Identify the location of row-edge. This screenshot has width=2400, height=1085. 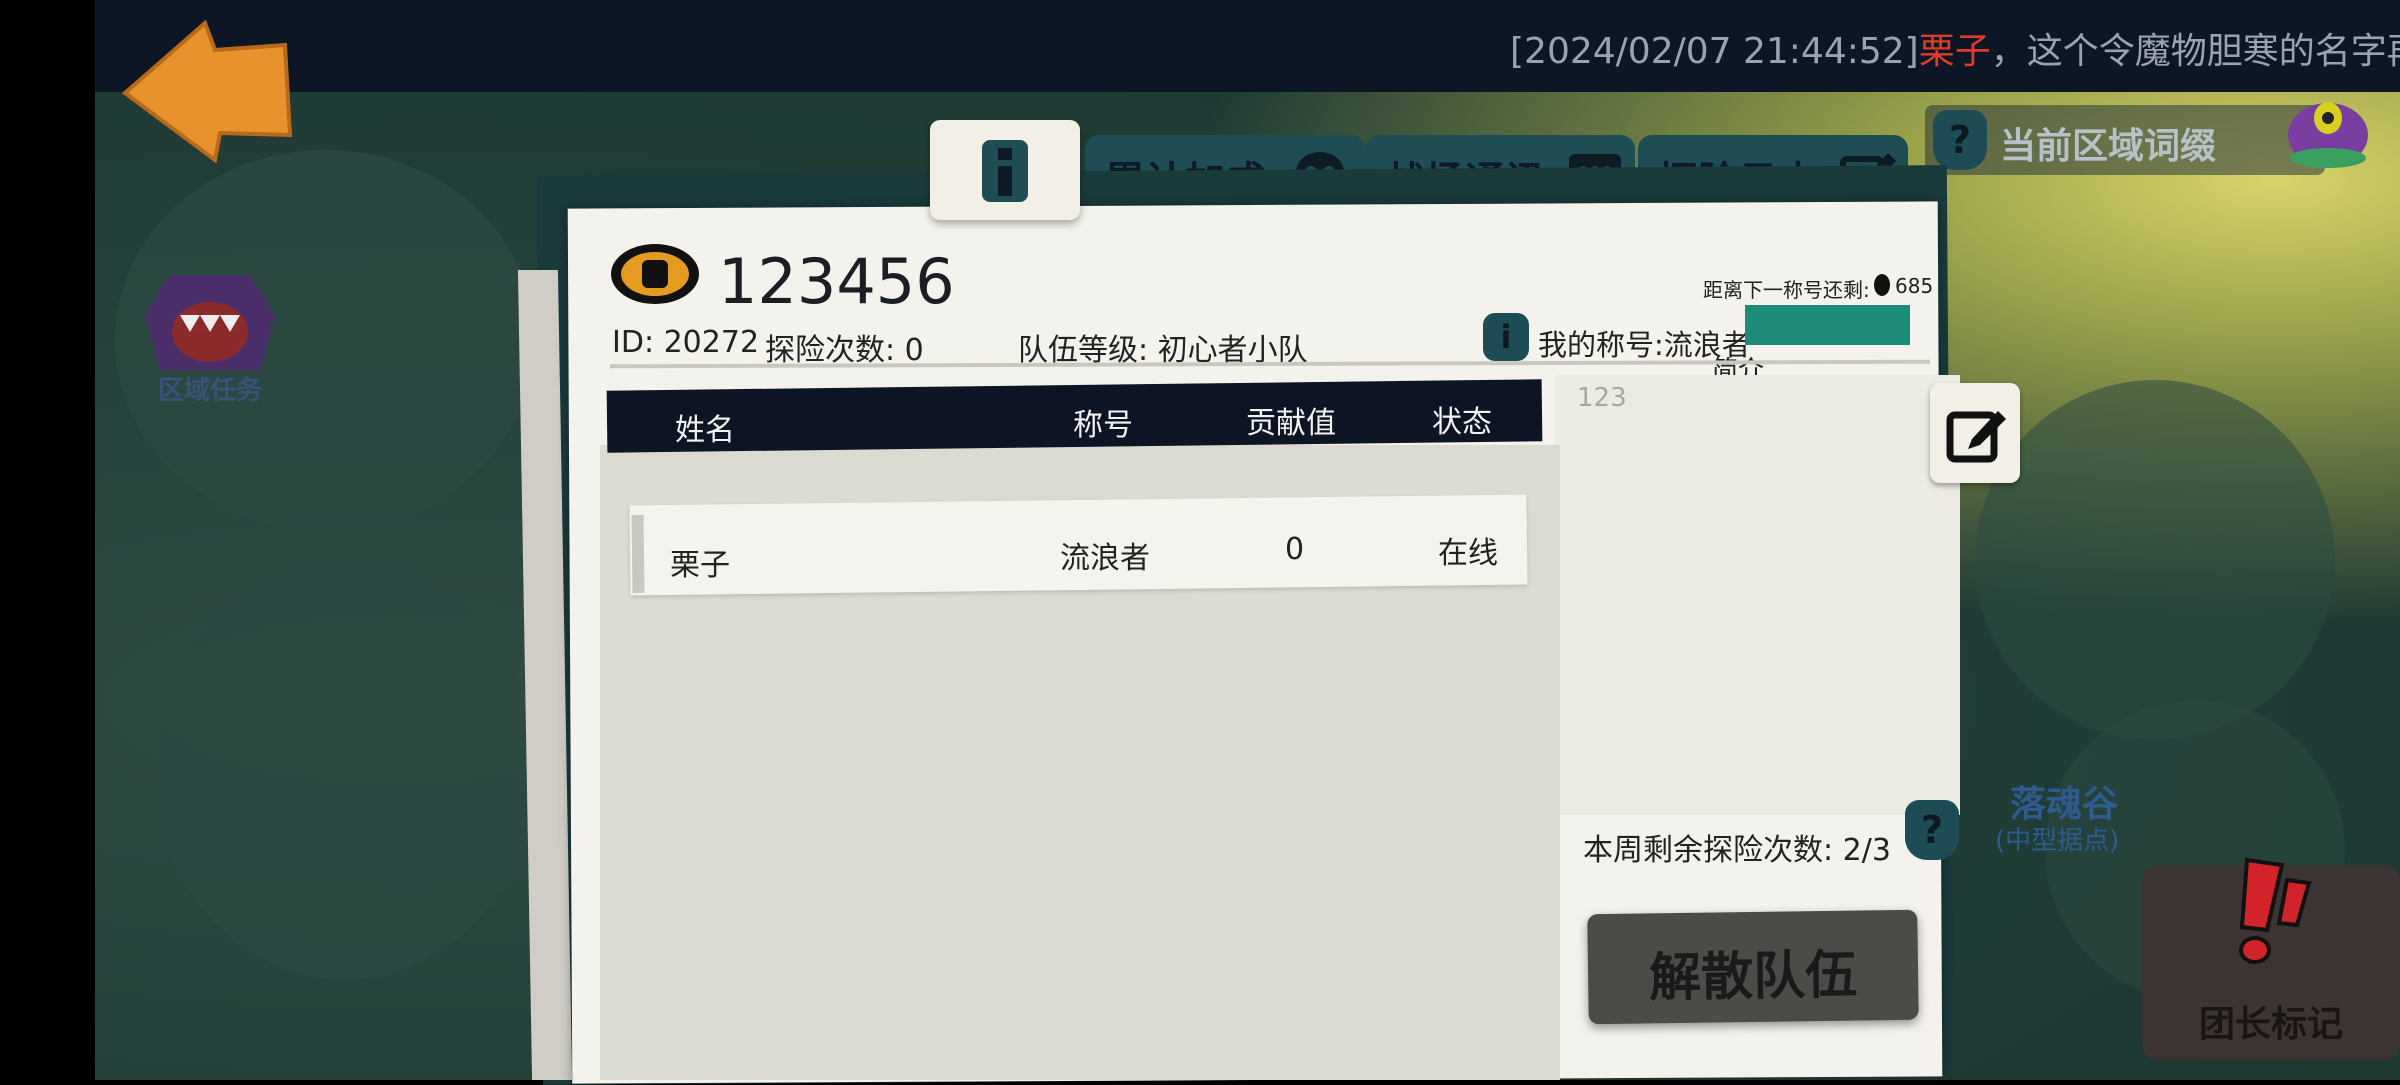
(638, 554).